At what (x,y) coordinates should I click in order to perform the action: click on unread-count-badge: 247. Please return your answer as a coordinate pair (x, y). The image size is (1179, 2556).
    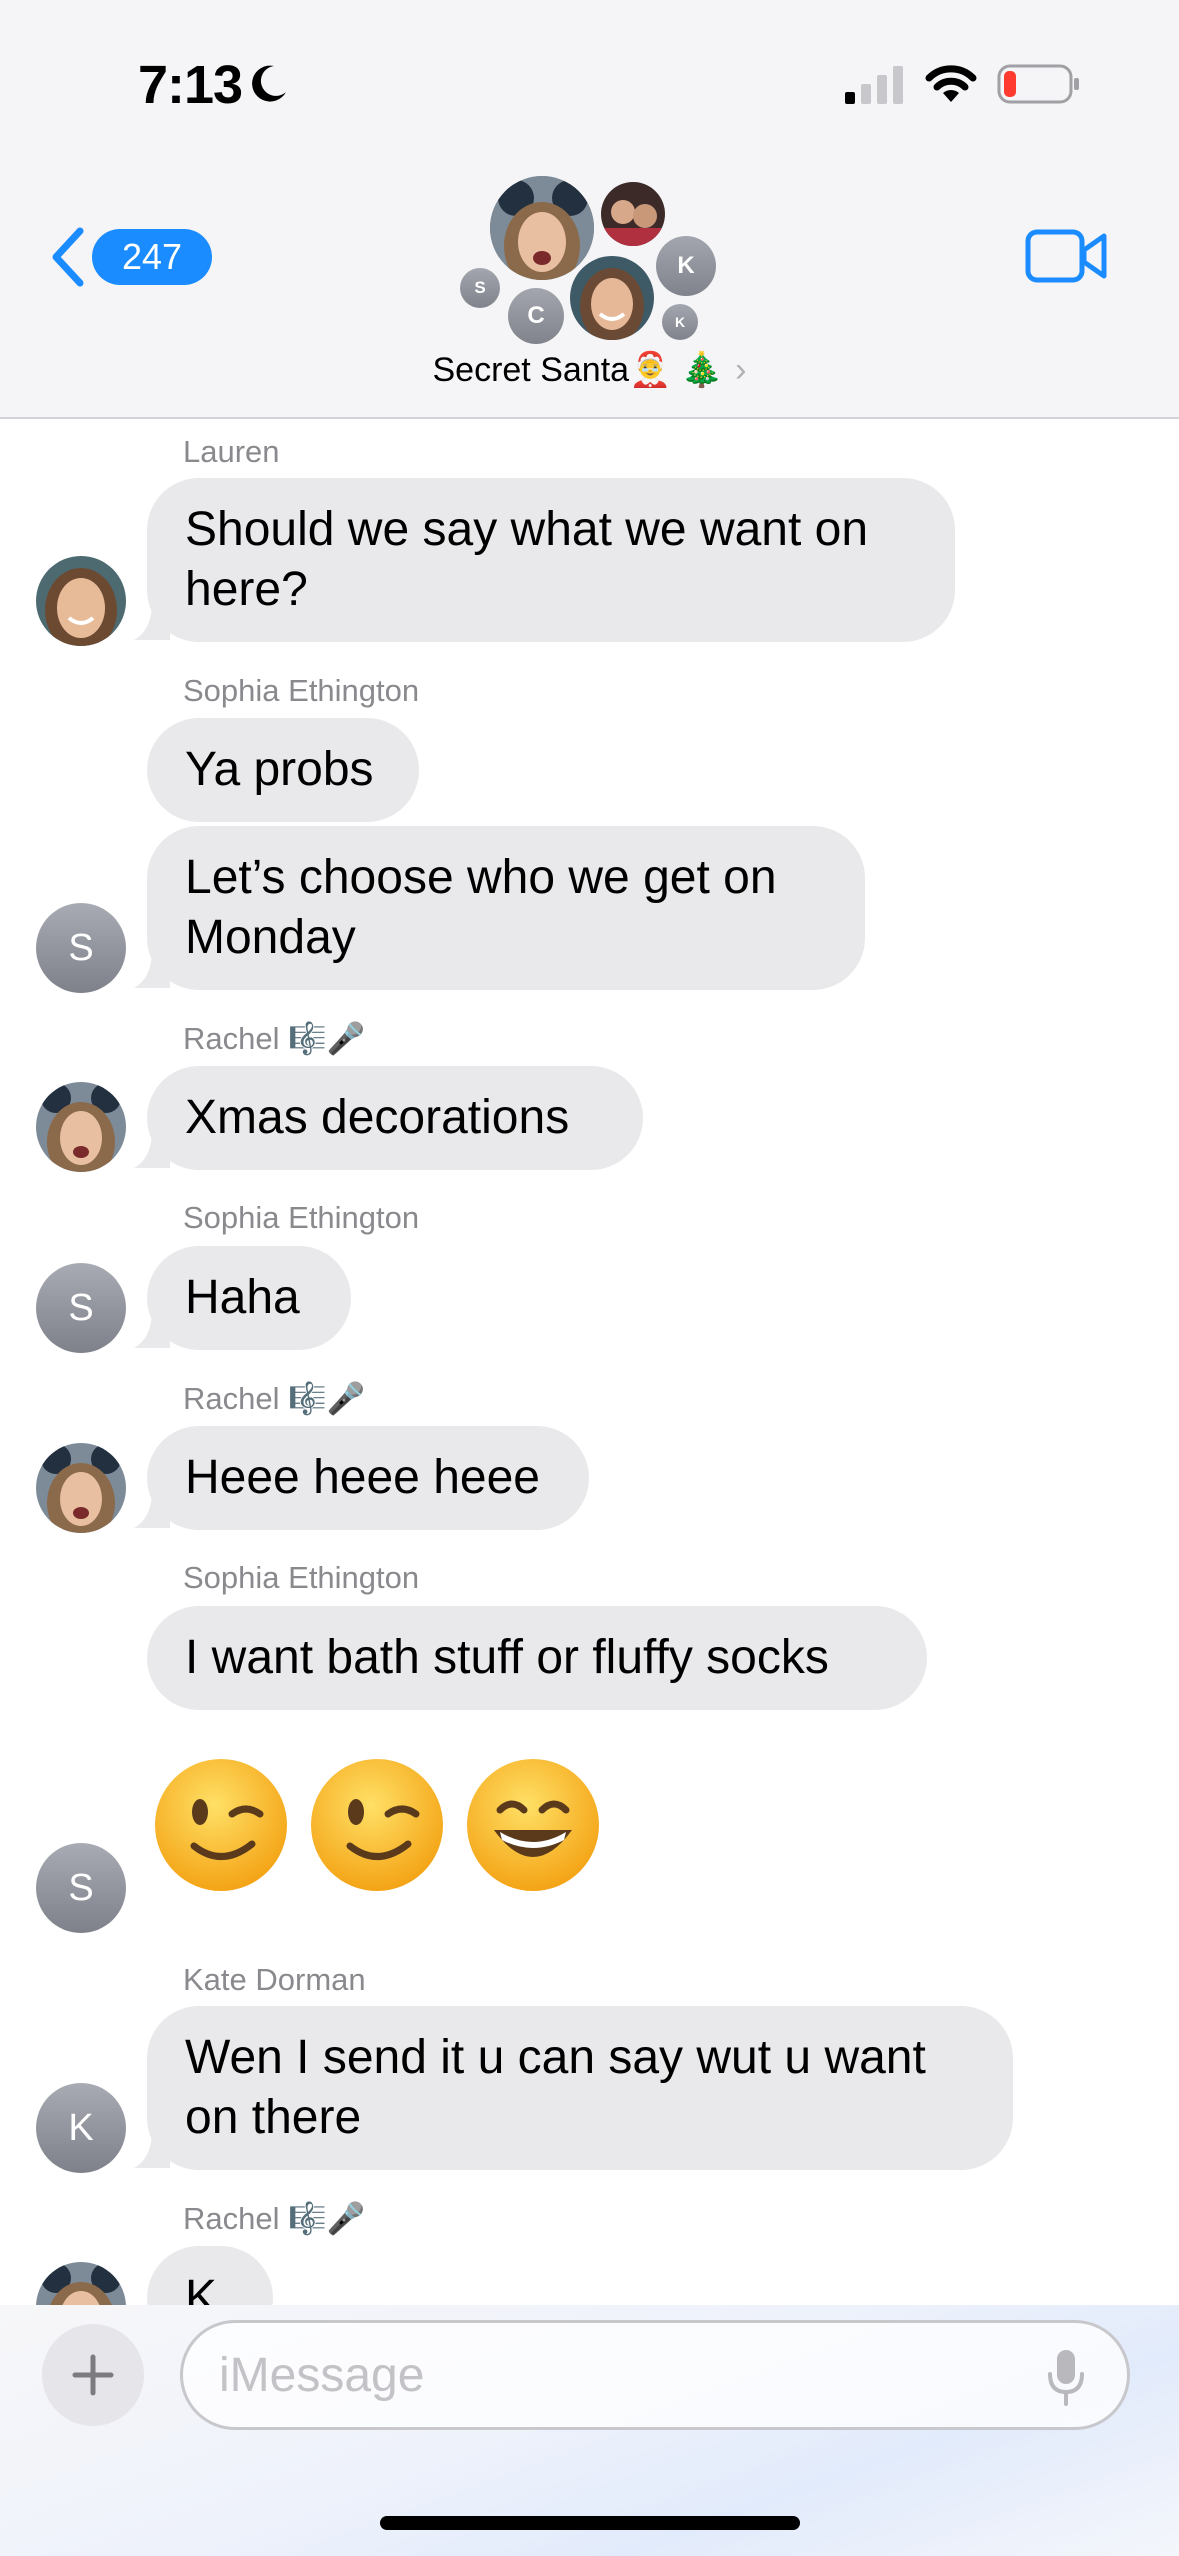
    Looking at the image, I should click on (152, 257).